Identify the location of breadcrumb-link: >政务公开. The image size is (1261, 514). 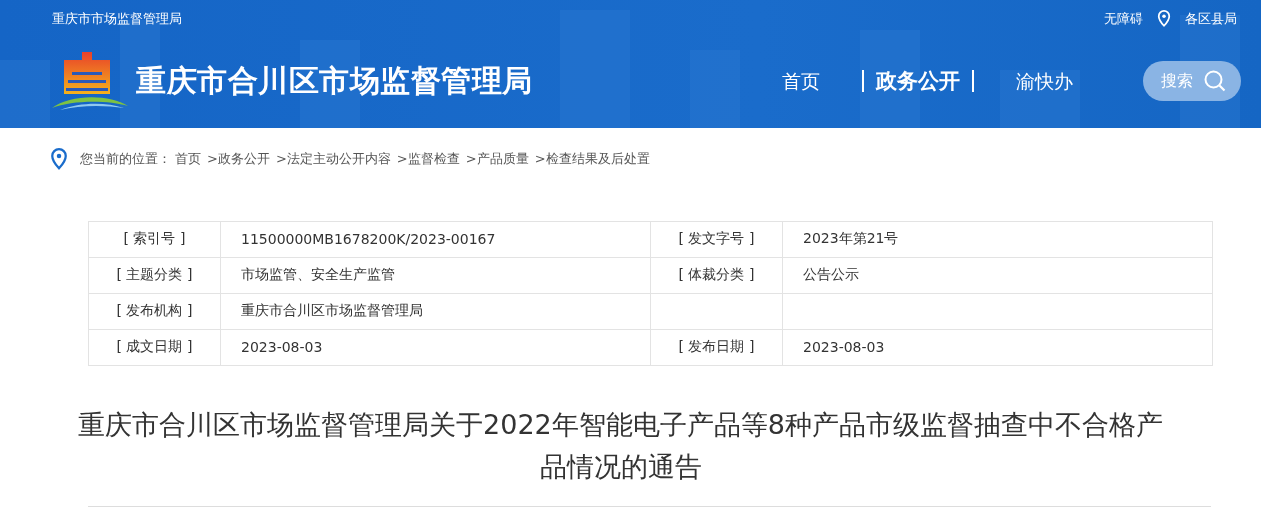
(238, 159).